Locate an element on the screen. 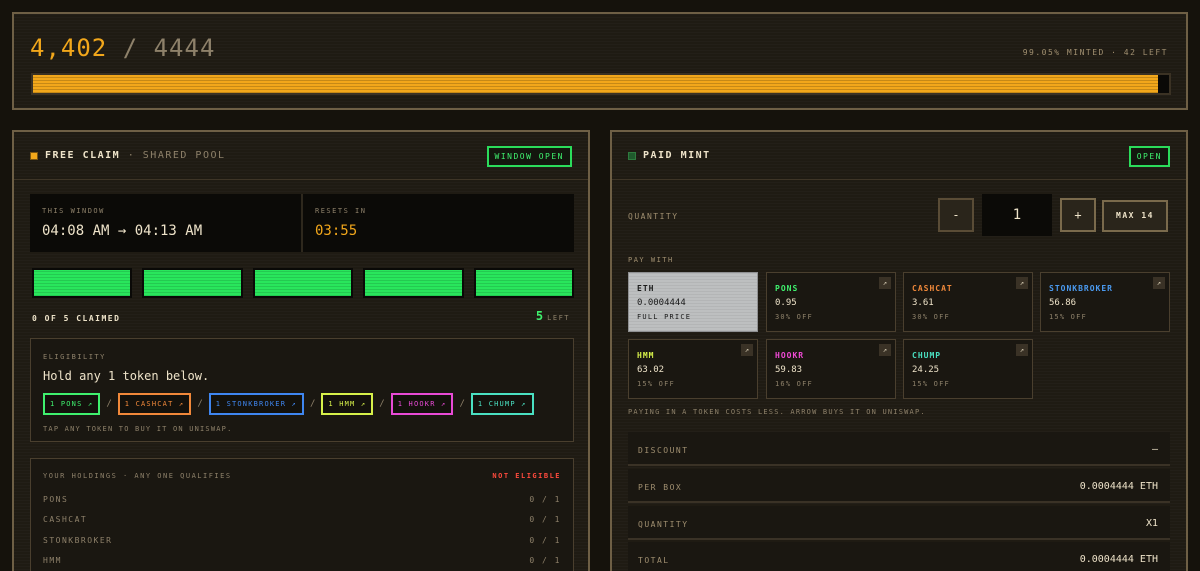 This screenshot has height=571, width=1200. summary-key: TOTAL is located at coordinates (654, 560).